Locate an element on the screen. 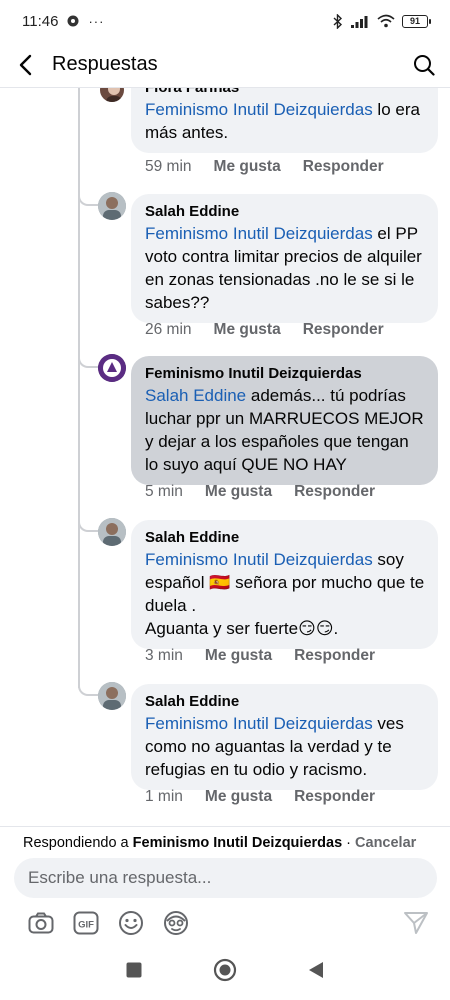 This screenshot has width=450, height=1000. comment-mention: Salah Eddine is located at coordinates (195, 395).